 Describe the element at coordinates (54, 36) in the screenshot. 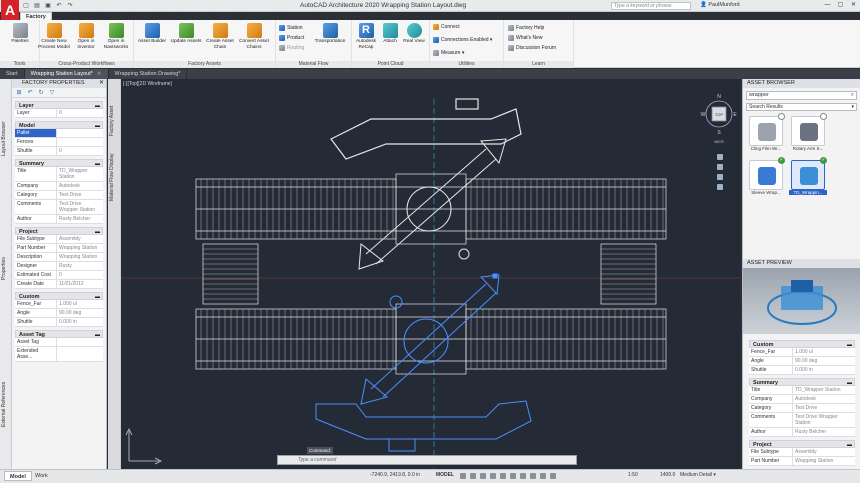

I see `create-process-model-button: Create New Process Model` at that location.